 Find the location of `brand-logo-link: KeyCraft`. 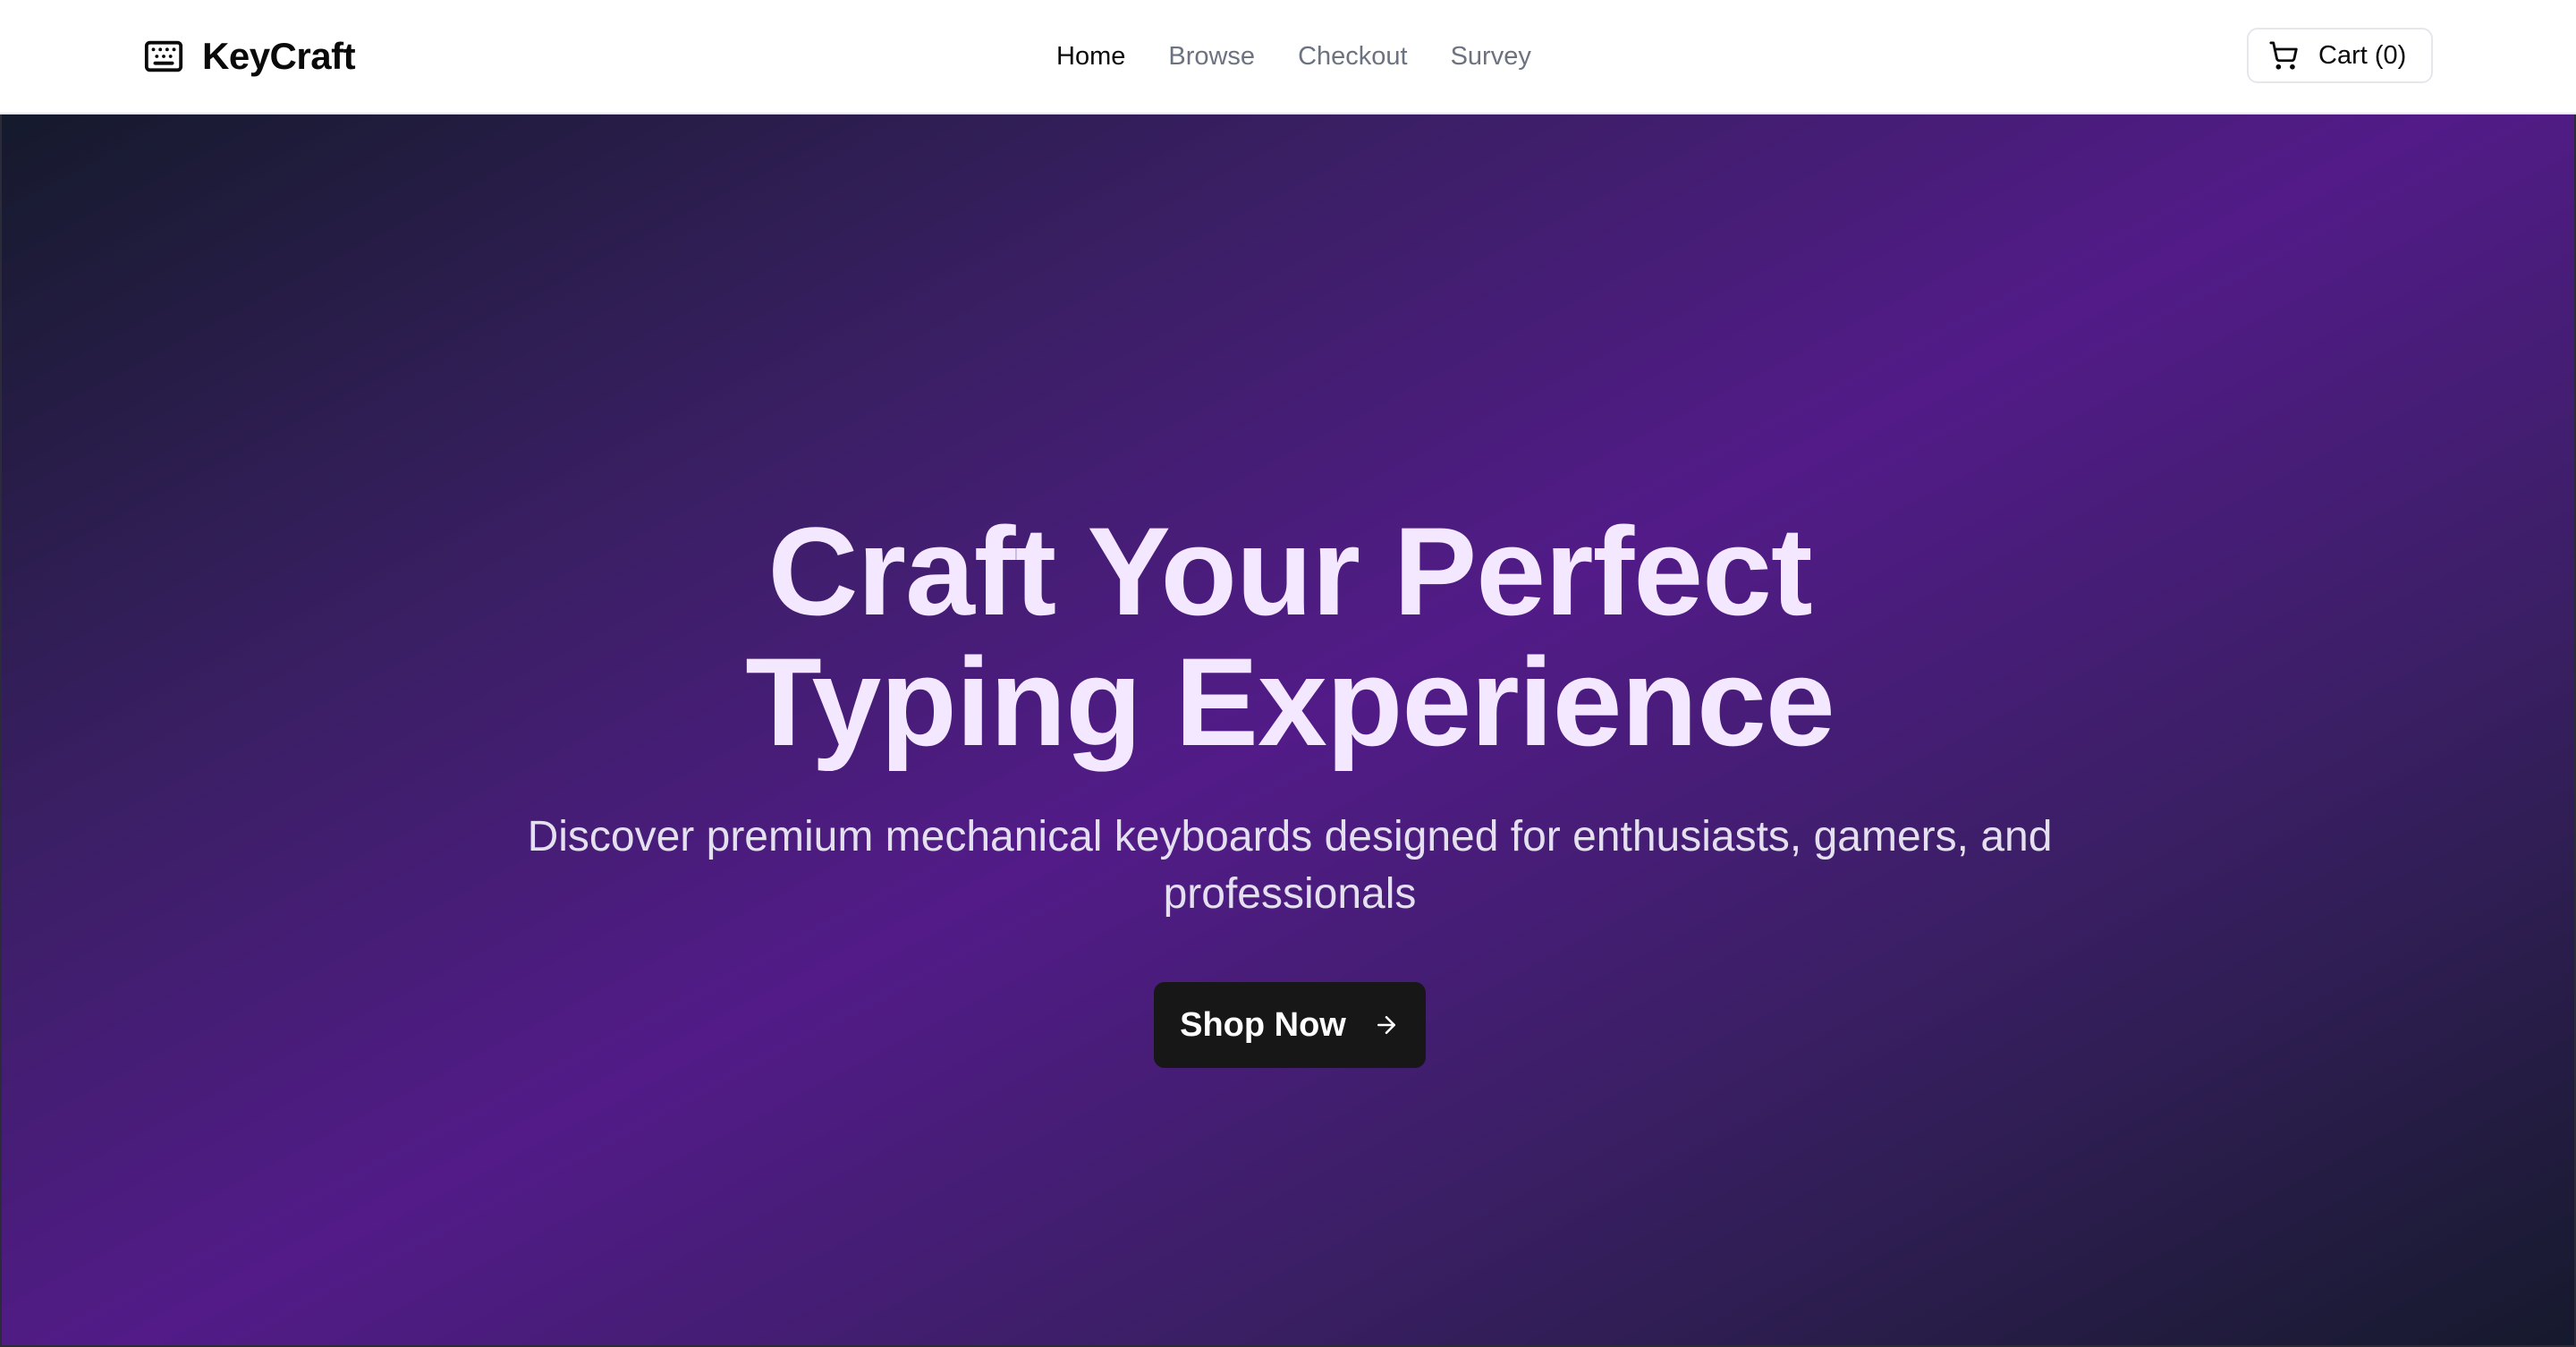

brand-logo-link: KeyCraft is located at coordinates (249, 56).